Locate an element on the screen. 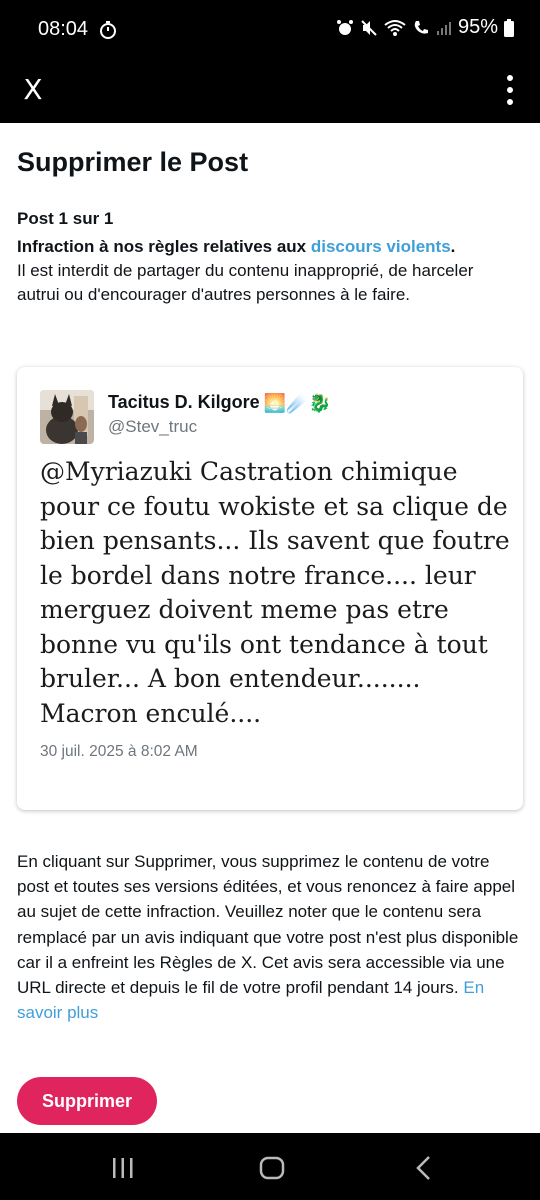 The image size is (540, 1200). violation-suffix: . is located at coordinates (453, 246).